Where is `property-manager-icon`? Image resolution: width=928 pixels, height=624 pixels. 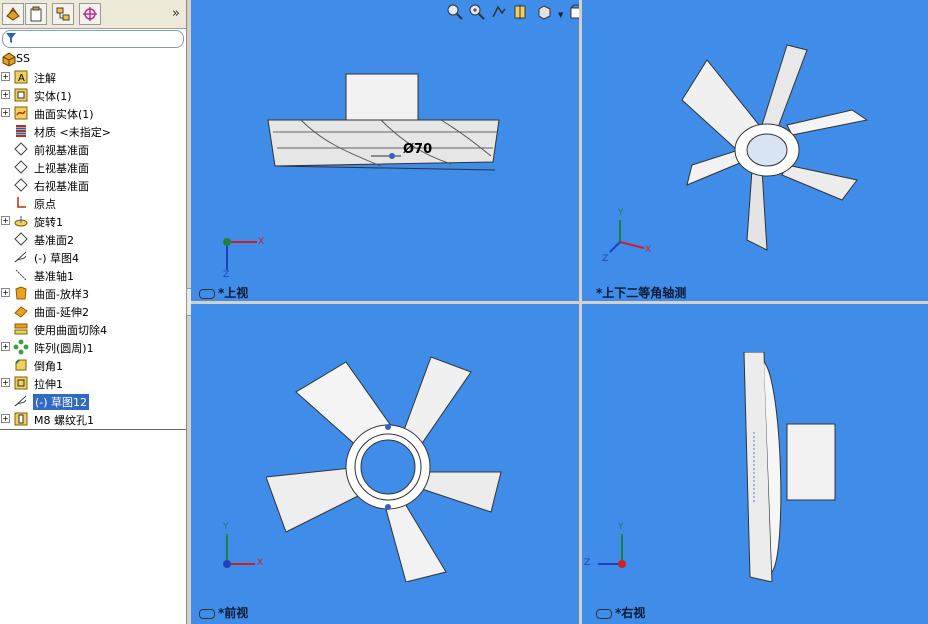 property-manager-icon is located at coordinates (36, 14).